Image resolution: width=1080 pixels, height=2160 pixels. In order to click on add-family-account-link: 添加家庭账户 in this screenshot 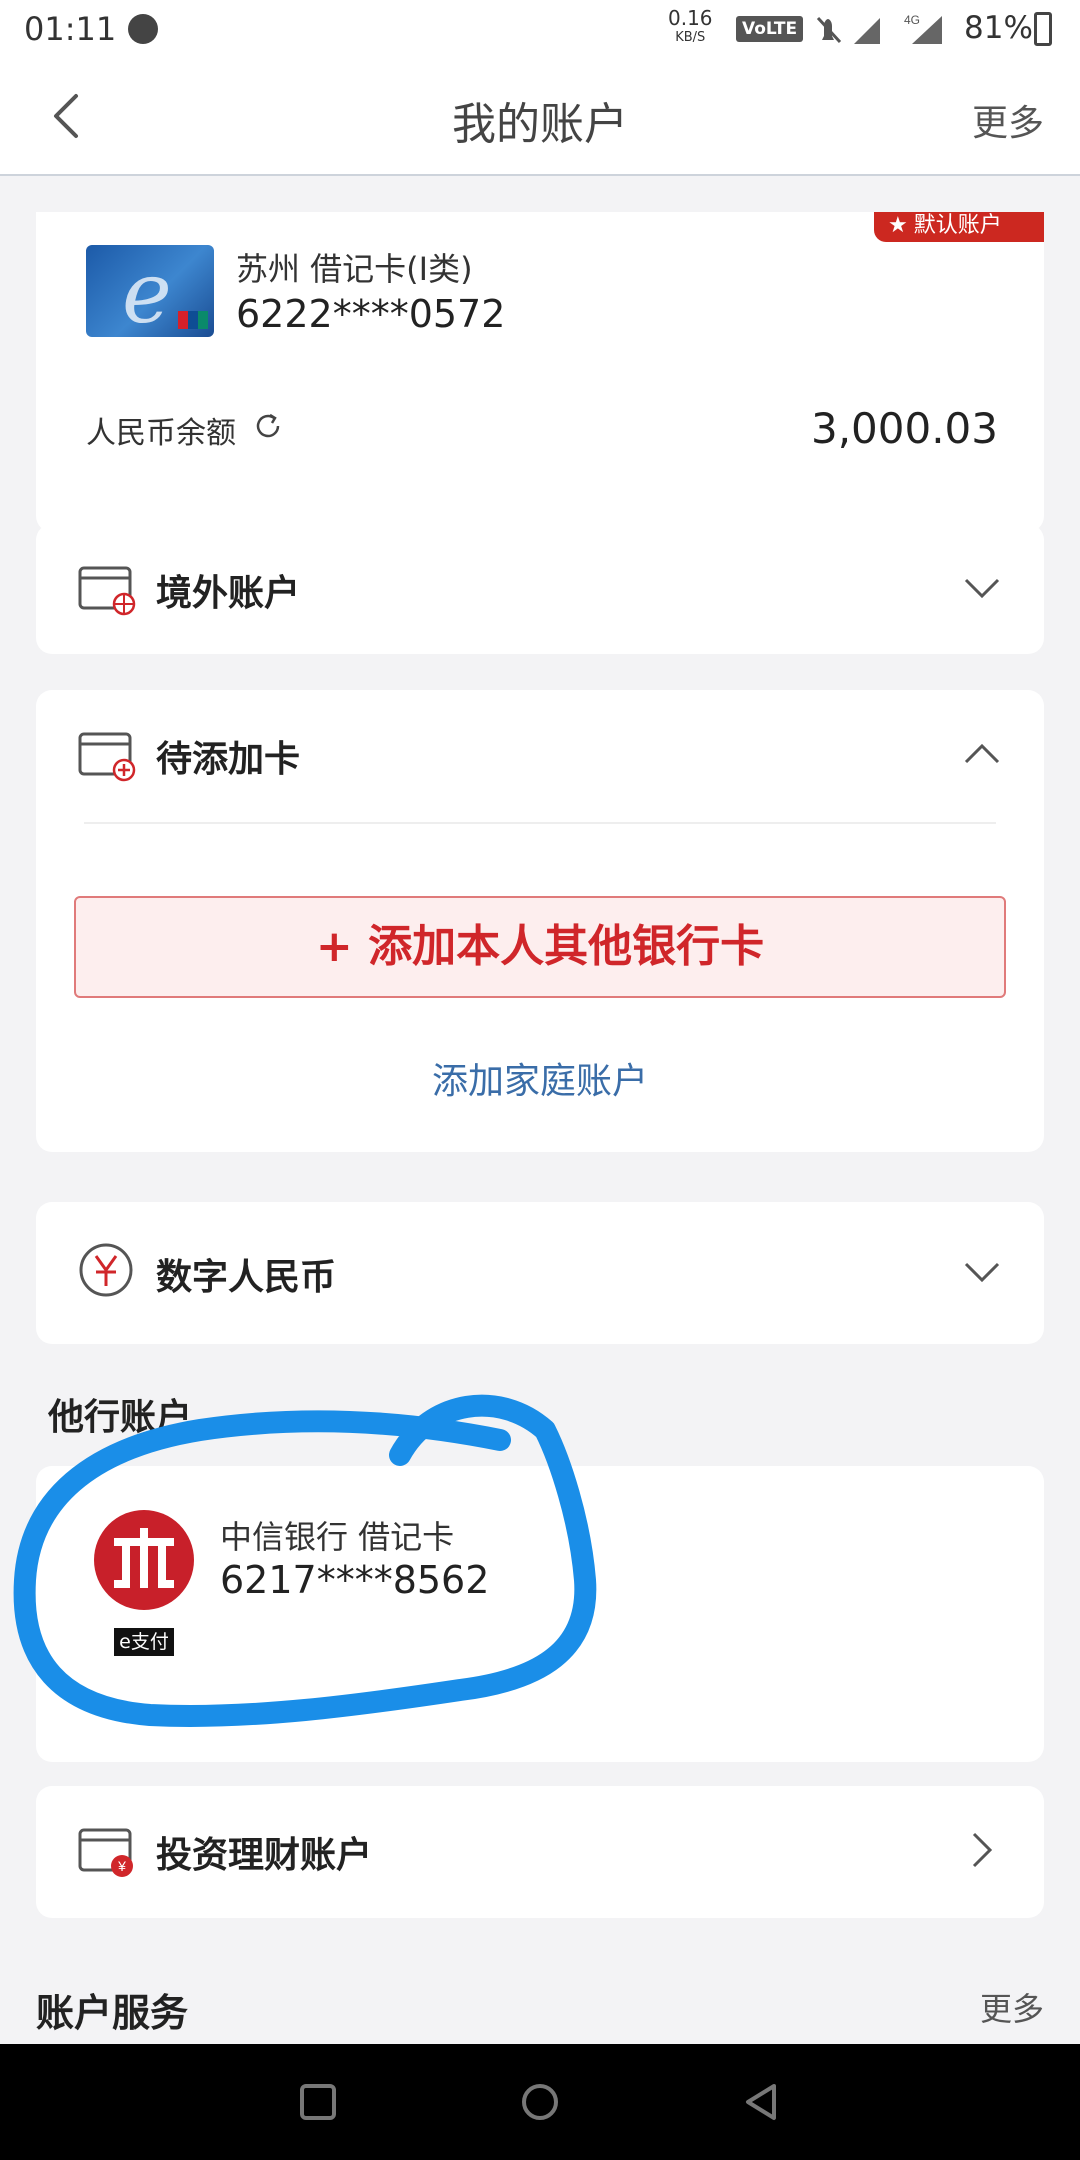, I will do `click(540, 1078)`.